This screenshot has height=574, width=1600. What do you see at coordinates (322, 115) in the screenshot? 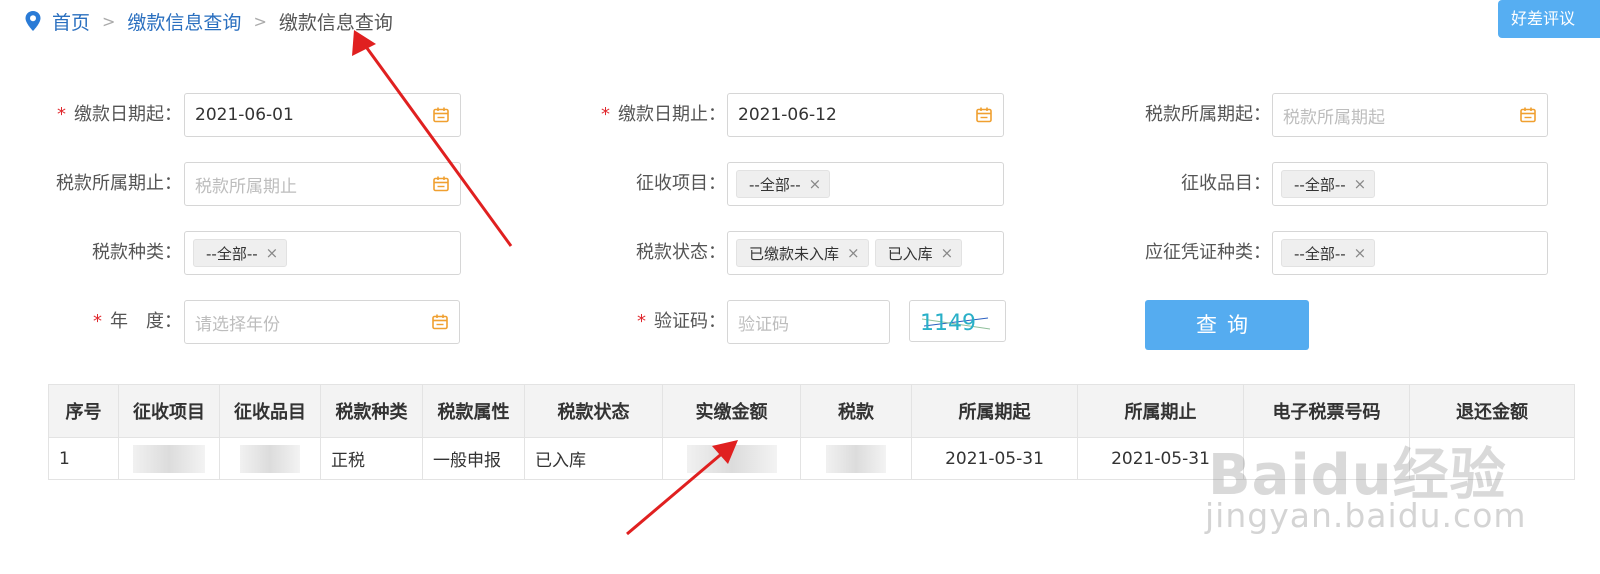
I see `pay-date-start-input: 2021-06-01` at bounding box center [322, 115].